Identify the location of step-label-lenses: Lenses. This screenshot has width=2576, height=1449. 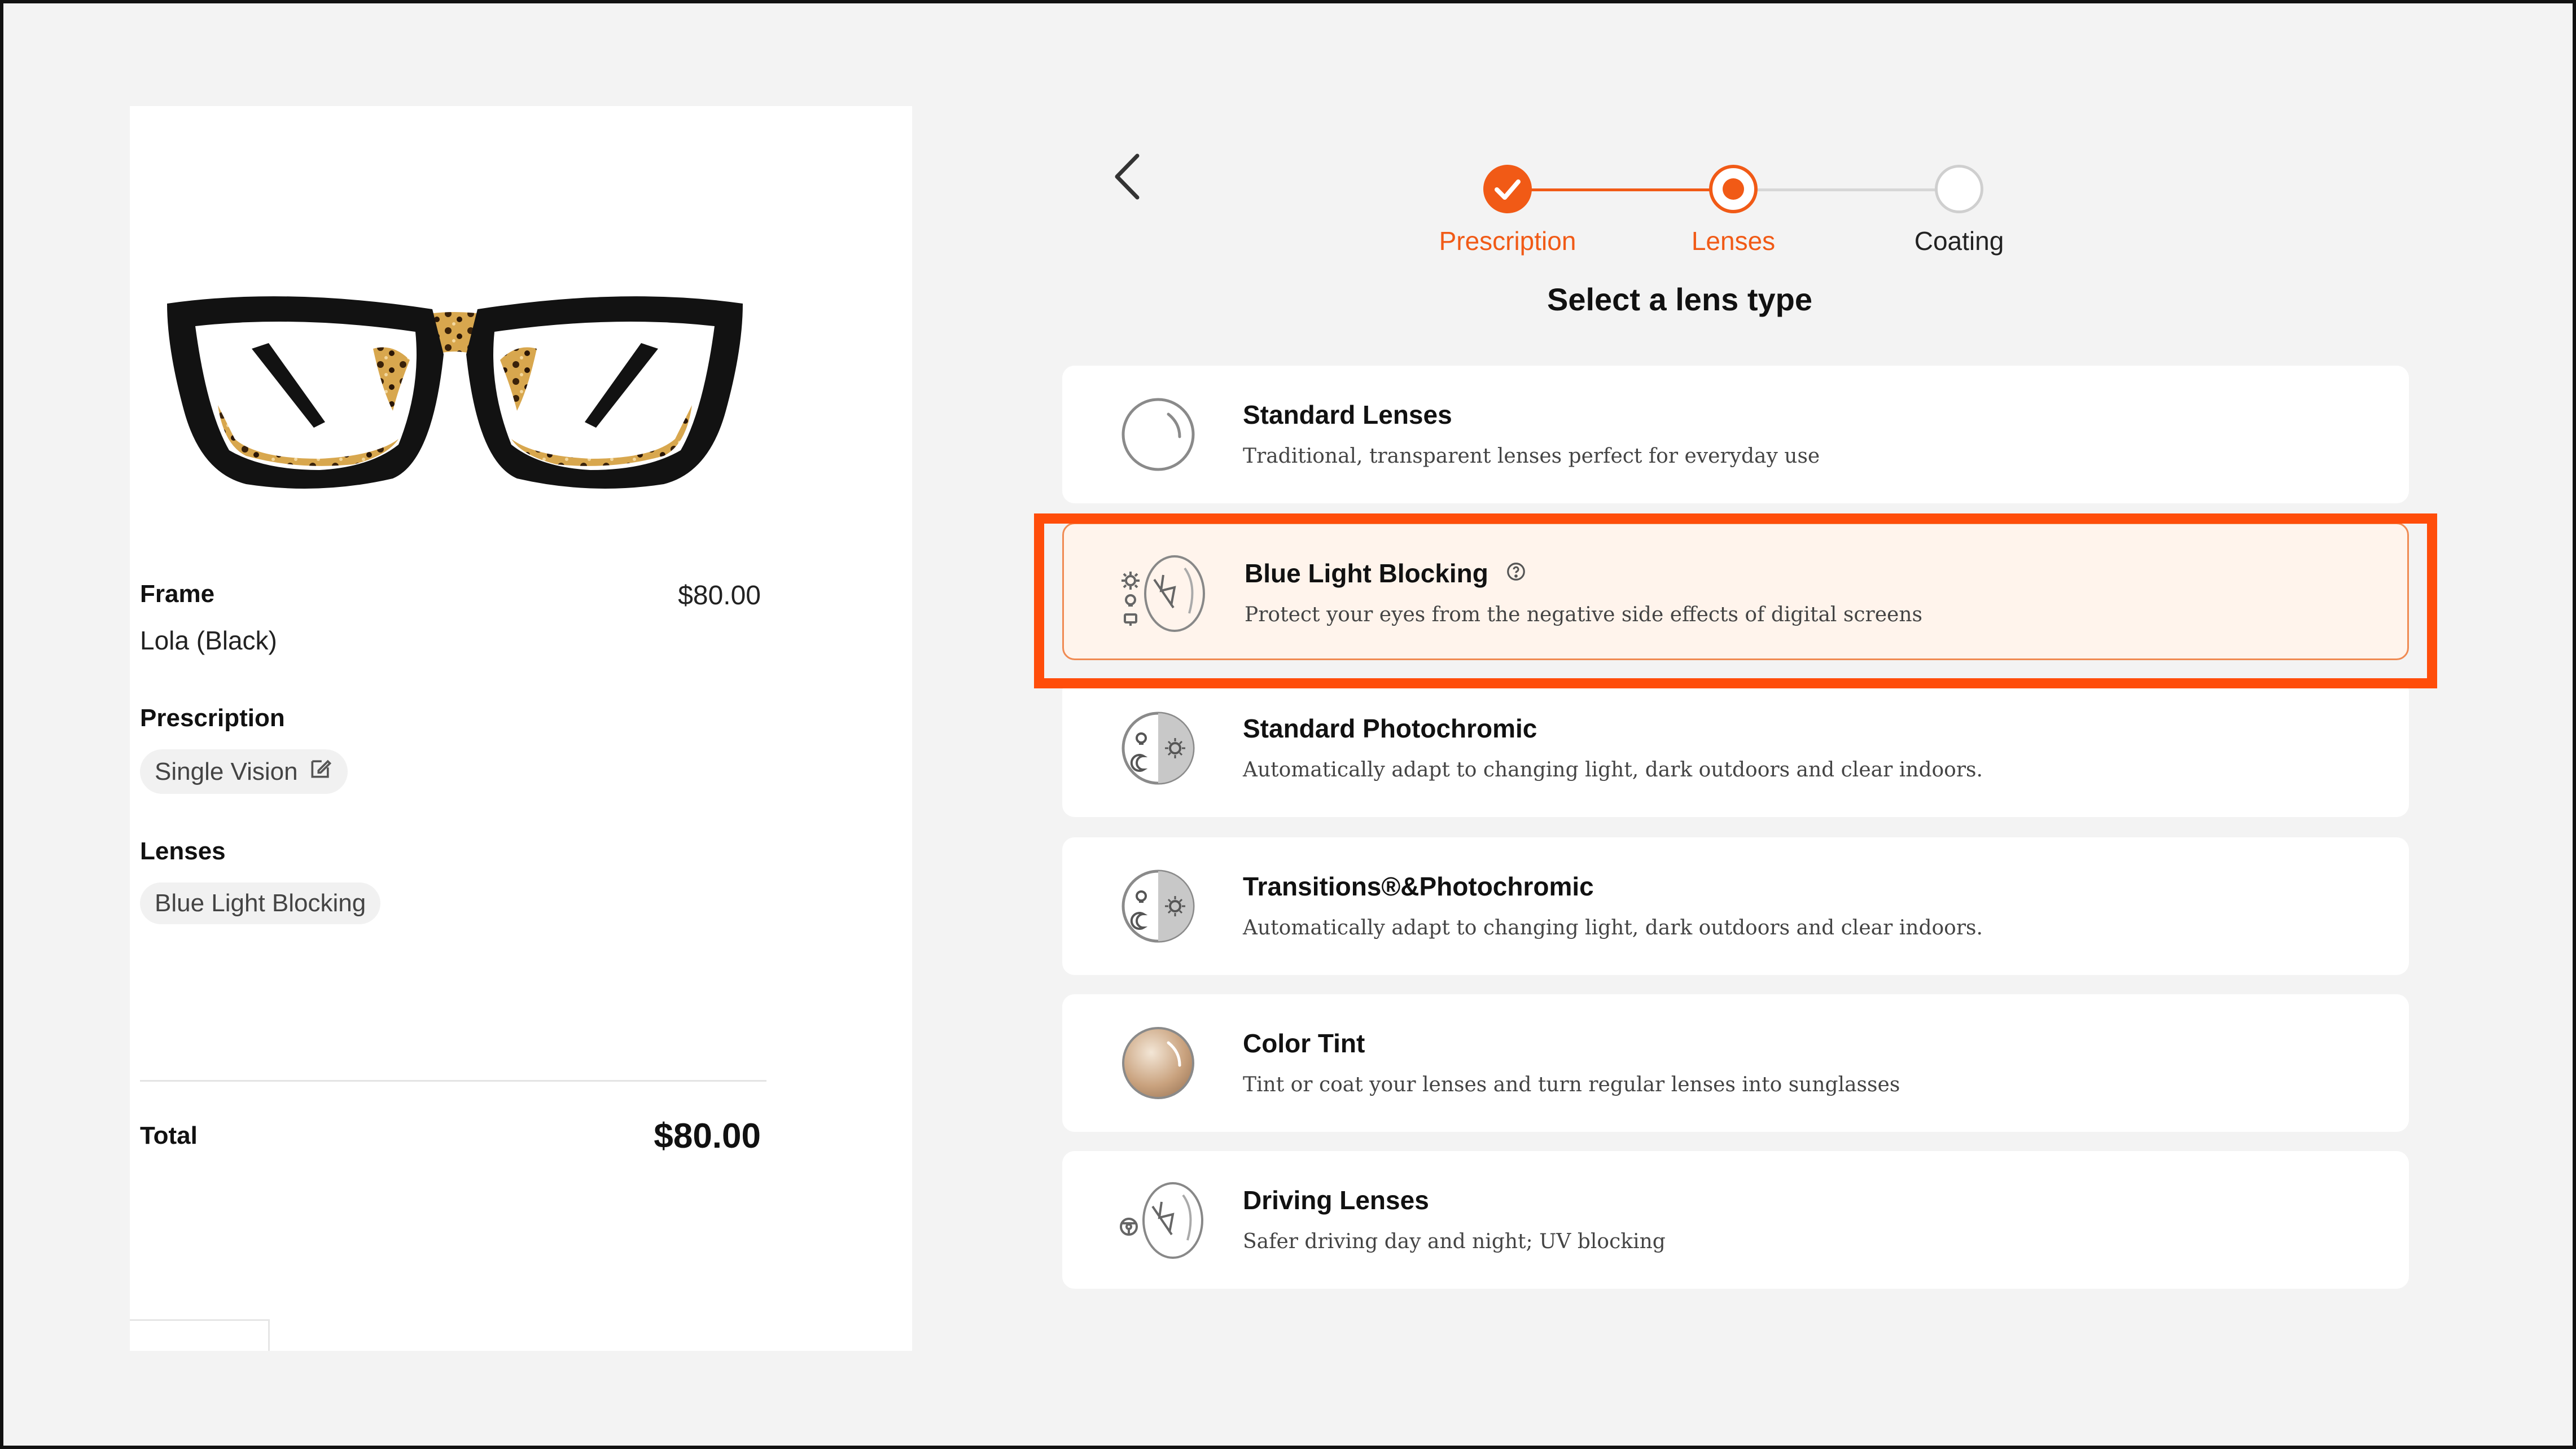
(1733, 241).